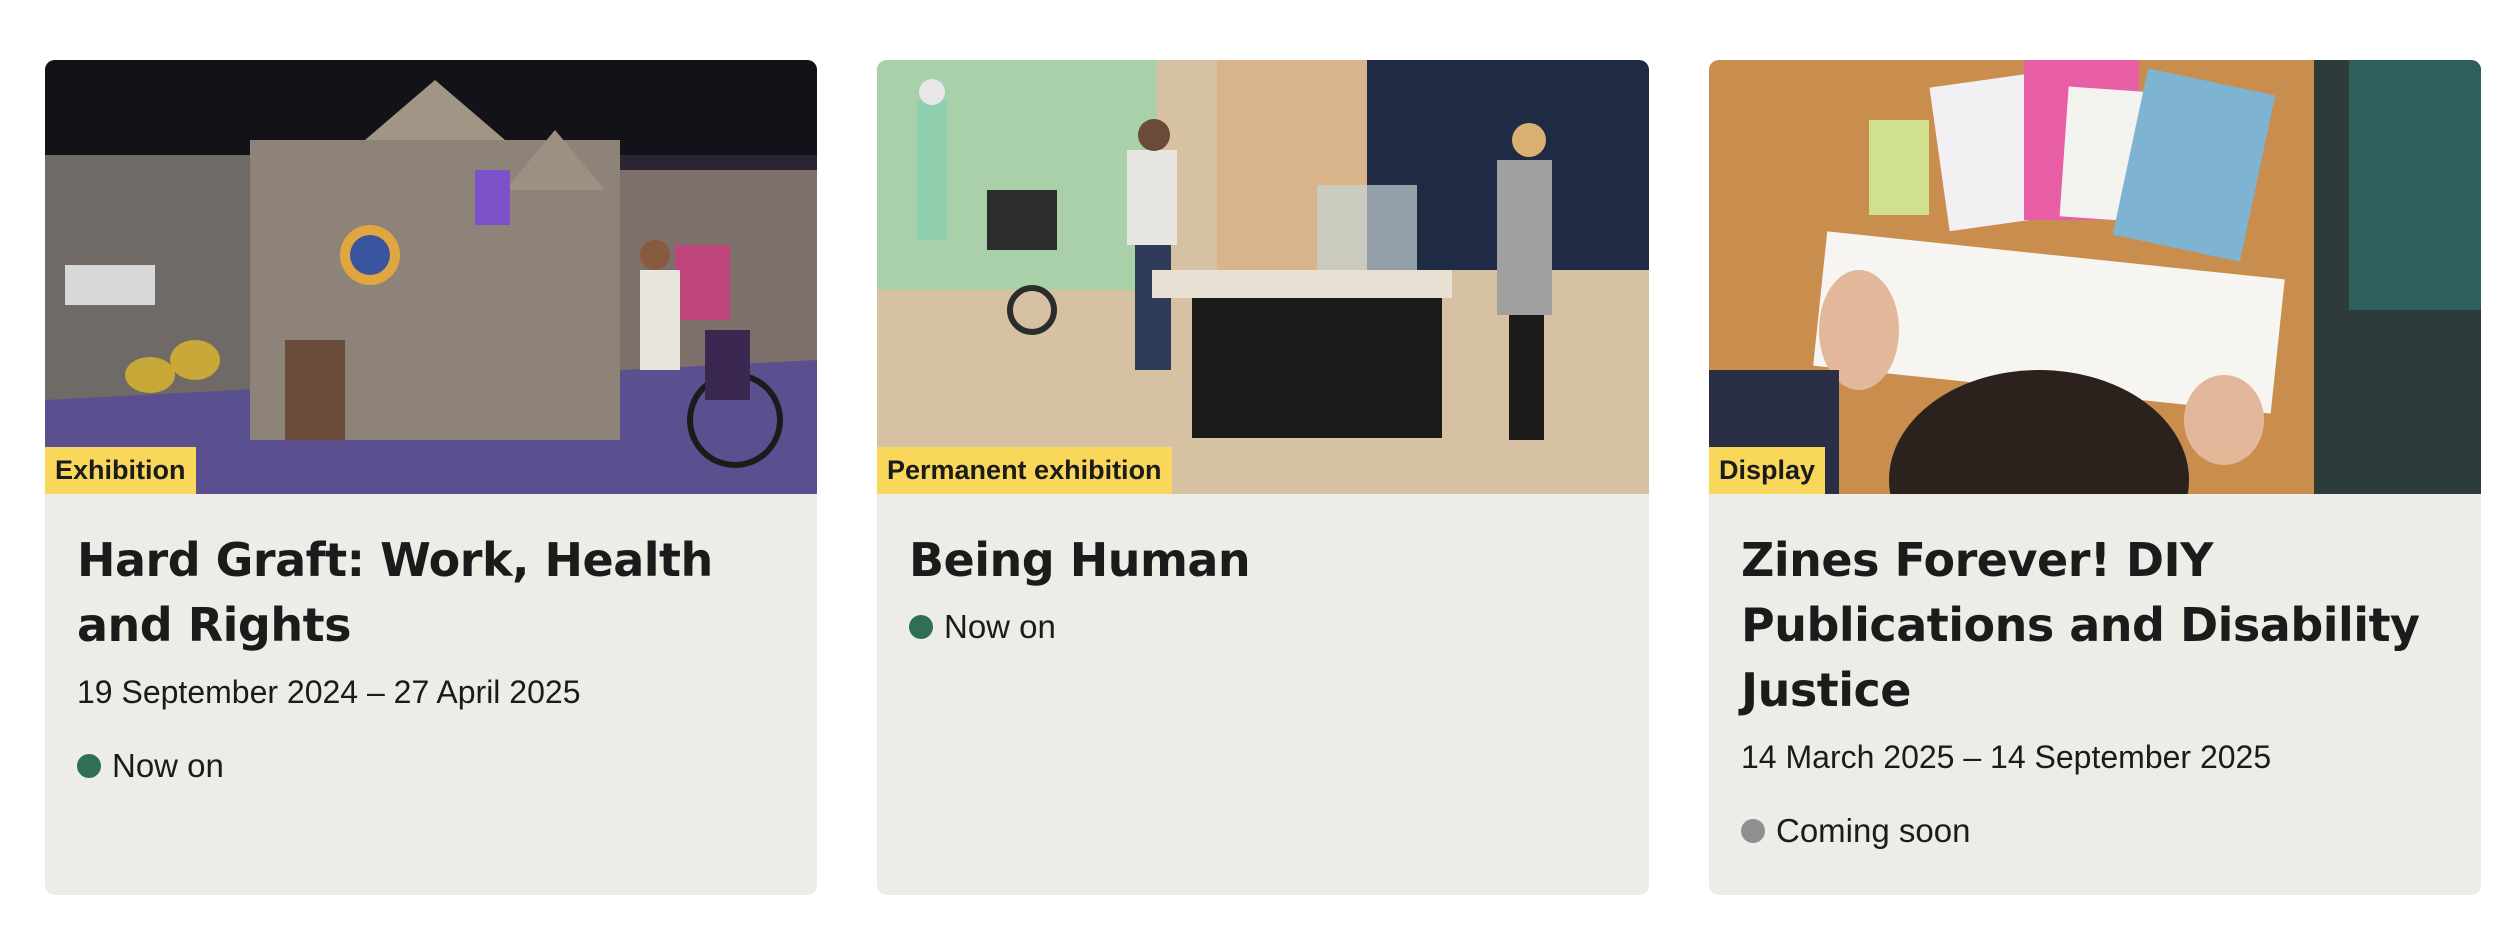 The width and height of the screenshot is (2514, 952). Describe the element at coordinates (1080, 560) in the screenshot. I see `exhibition-title: Being Human` at that location.